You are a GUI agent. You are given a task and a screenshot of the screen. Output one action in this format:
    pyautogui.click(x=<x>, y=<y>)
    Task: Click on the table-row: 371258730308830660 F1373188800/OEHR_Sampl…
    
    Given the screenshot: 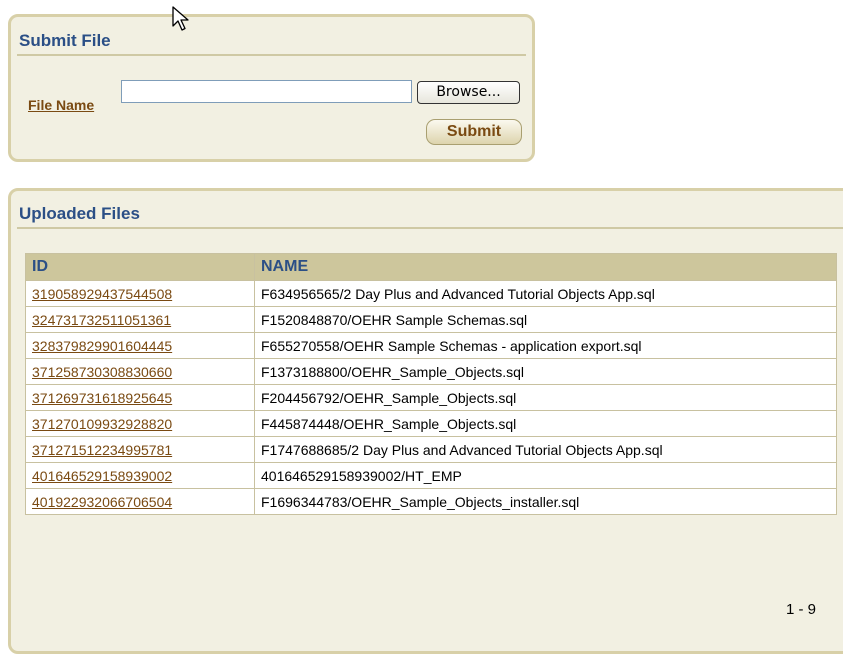 What is the action you would take?
    pyautogui.click(x=431, y=371)
    